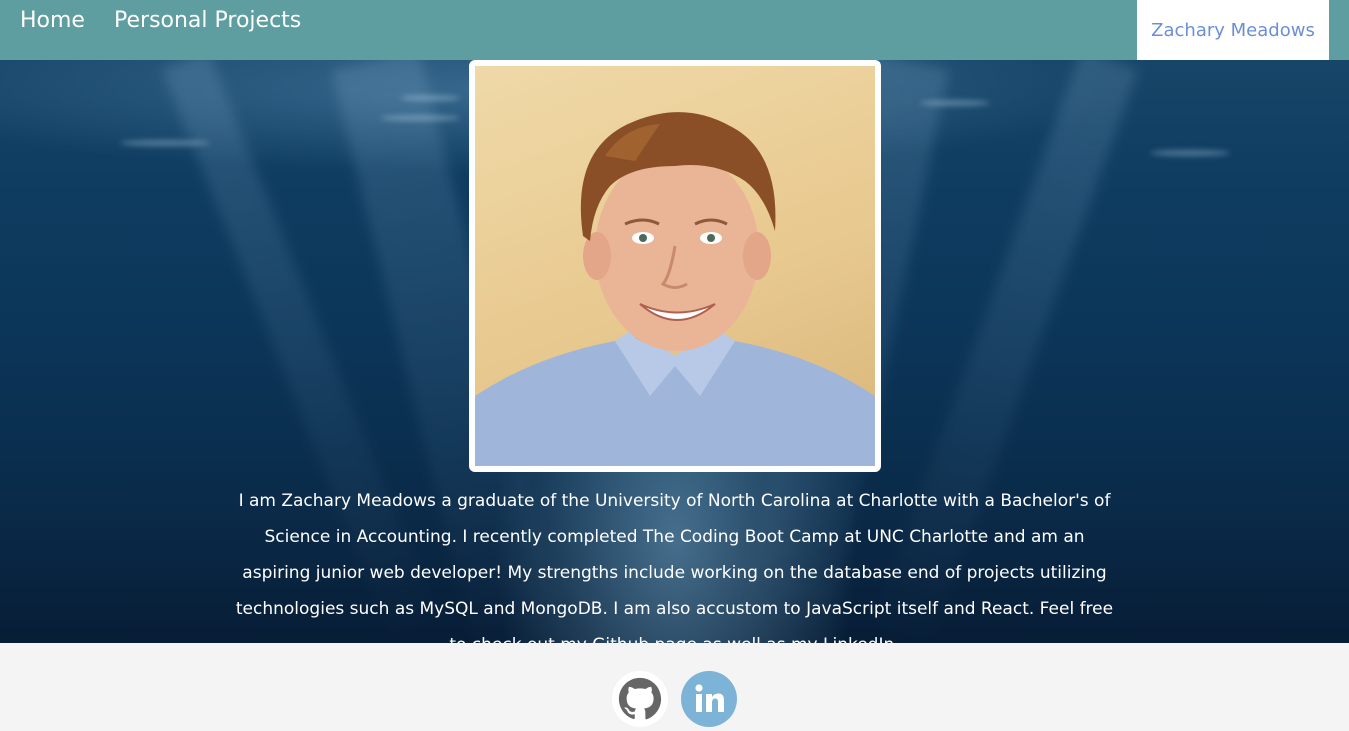 Image resolution: width=1349 pixels, height=731 pixels. I want to click on nav-home-link: Home, so click(52, 20).